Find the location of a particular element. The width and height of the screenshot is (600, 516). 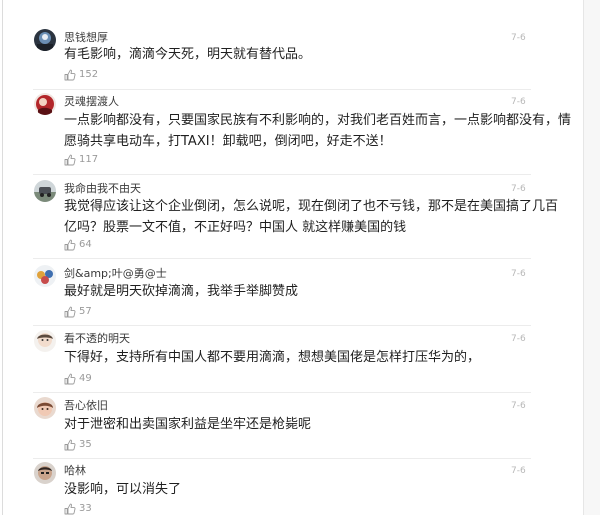

comment-content: 下得好，支持所有中国人都不要用滴滴，想想美国佬是怎样打压华为的， is located at coordinates (298, 357).